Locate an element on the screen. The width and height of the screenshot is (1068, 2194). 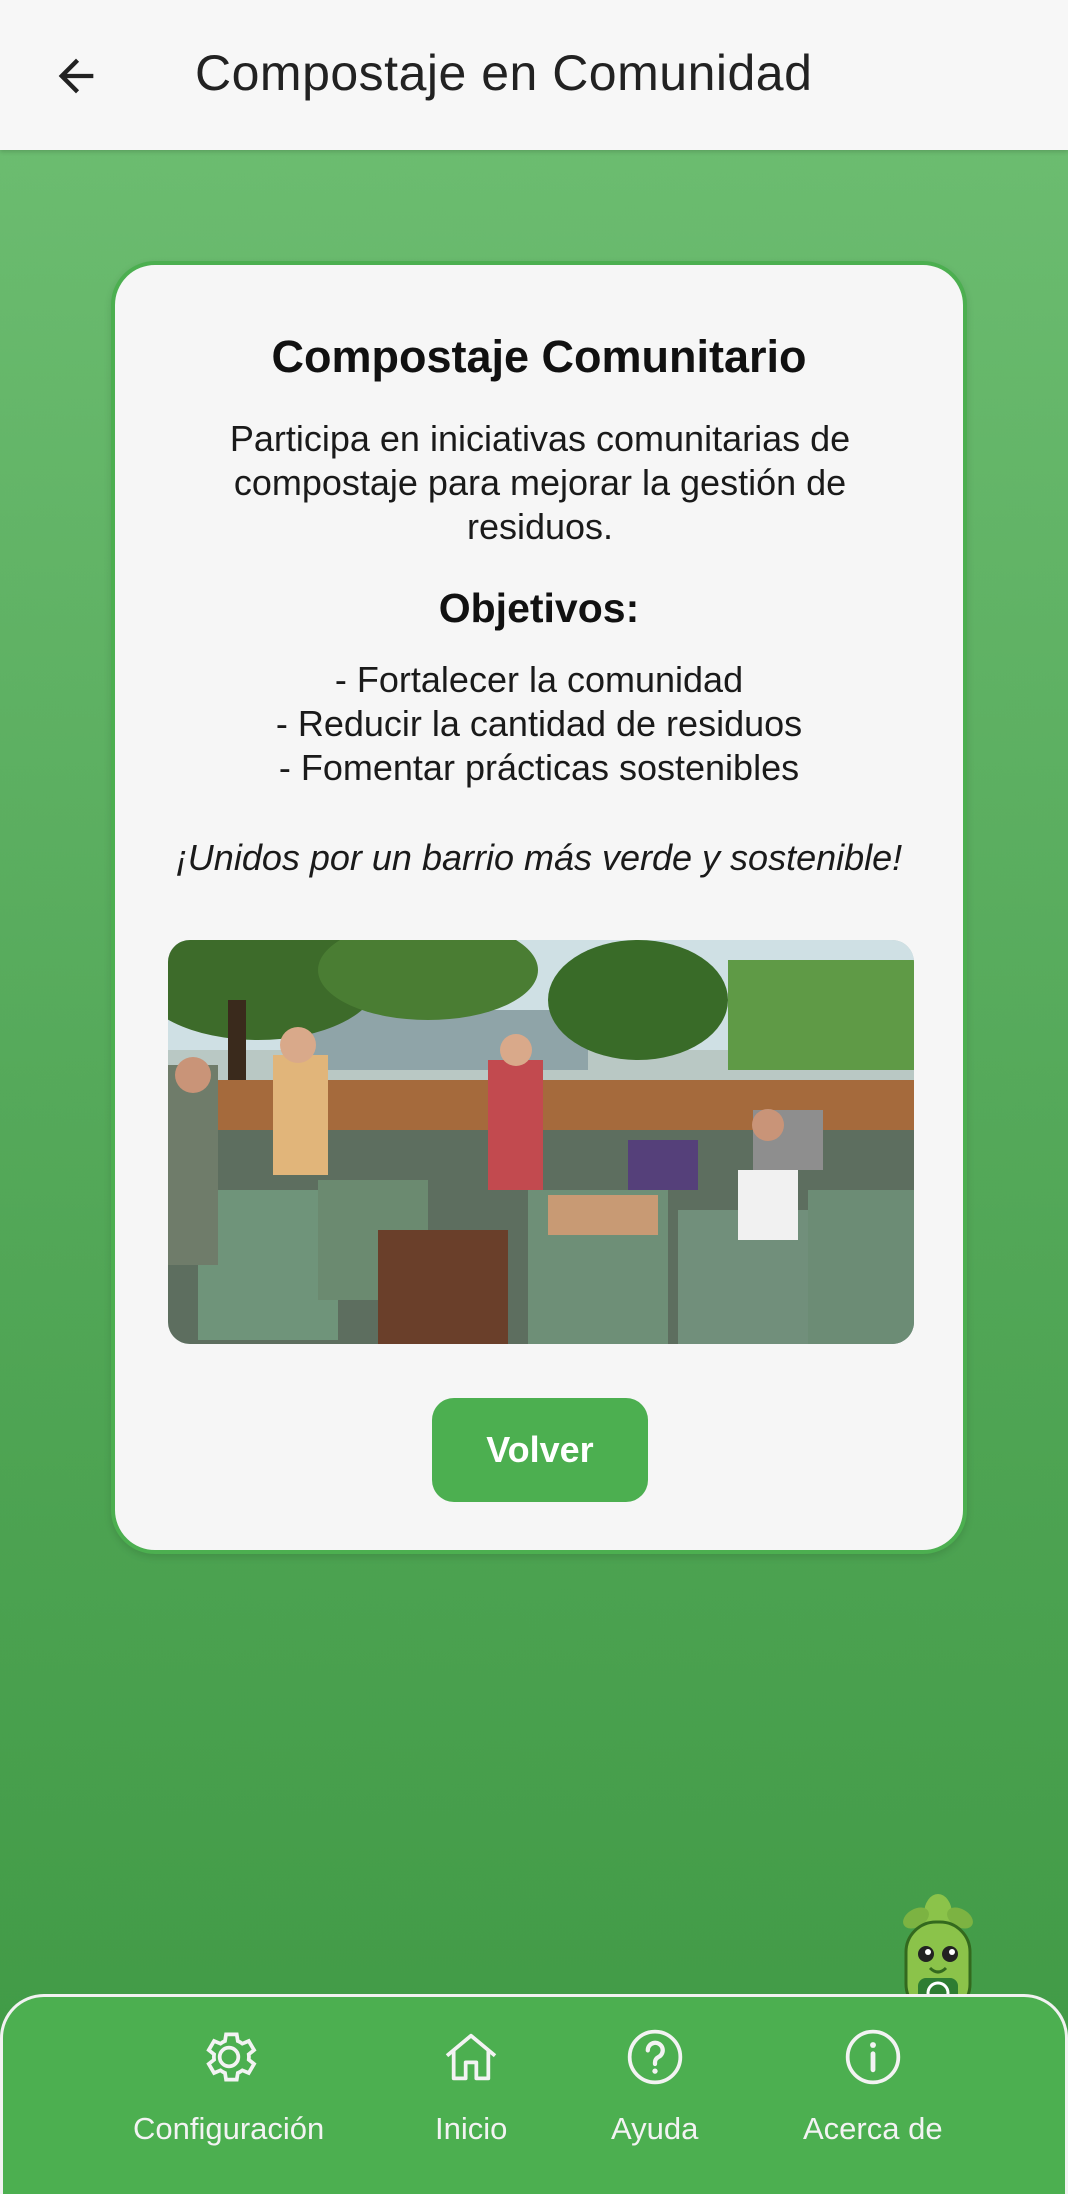
app-bar: Compostaje en Comunidad is located at coordinates (534, 75).